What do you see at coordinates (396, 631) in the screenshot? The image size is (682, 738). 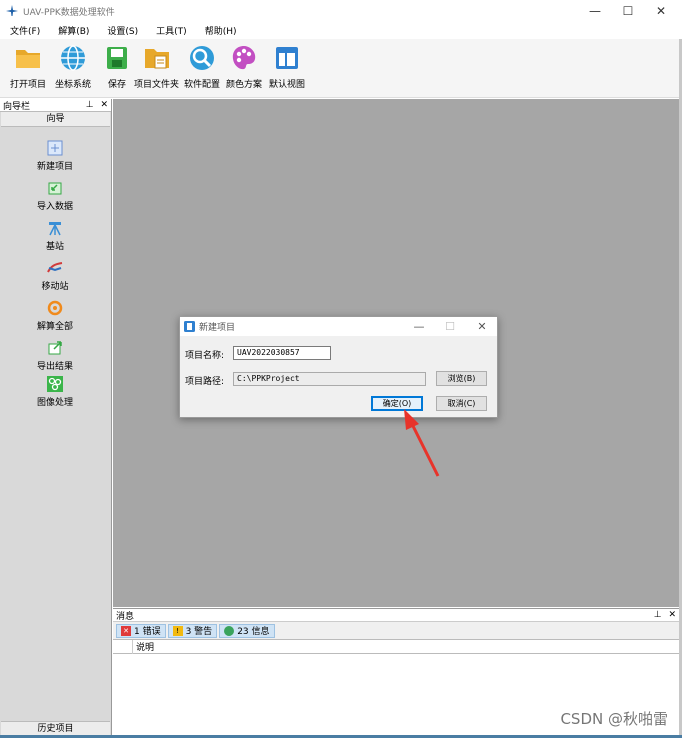 I see `message-filter-tabs: ✕ 1 错误 ! 3 警告 23 信息` at bounding box center [396, 631].